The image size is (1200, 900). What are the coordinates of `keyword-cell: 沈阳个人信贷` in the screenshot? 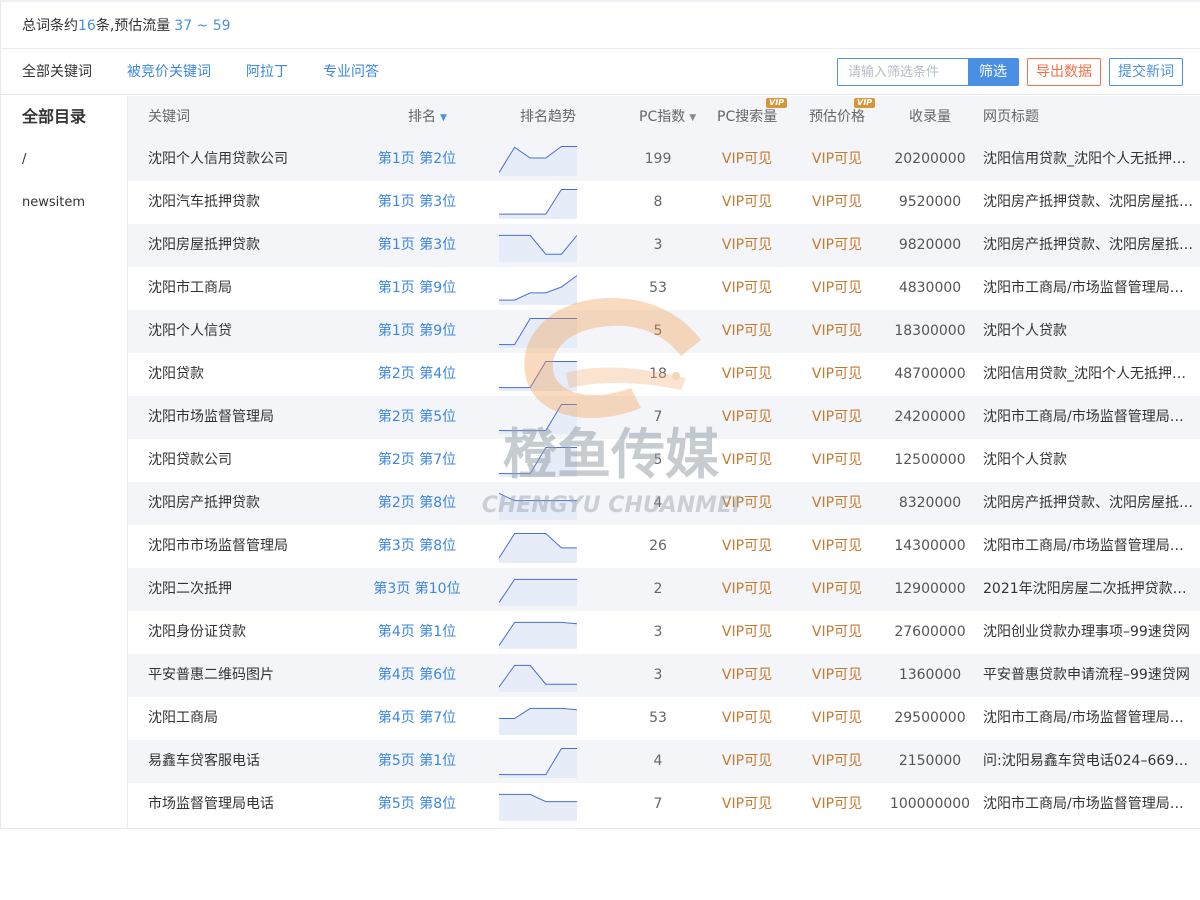 It's located at (190, 331).